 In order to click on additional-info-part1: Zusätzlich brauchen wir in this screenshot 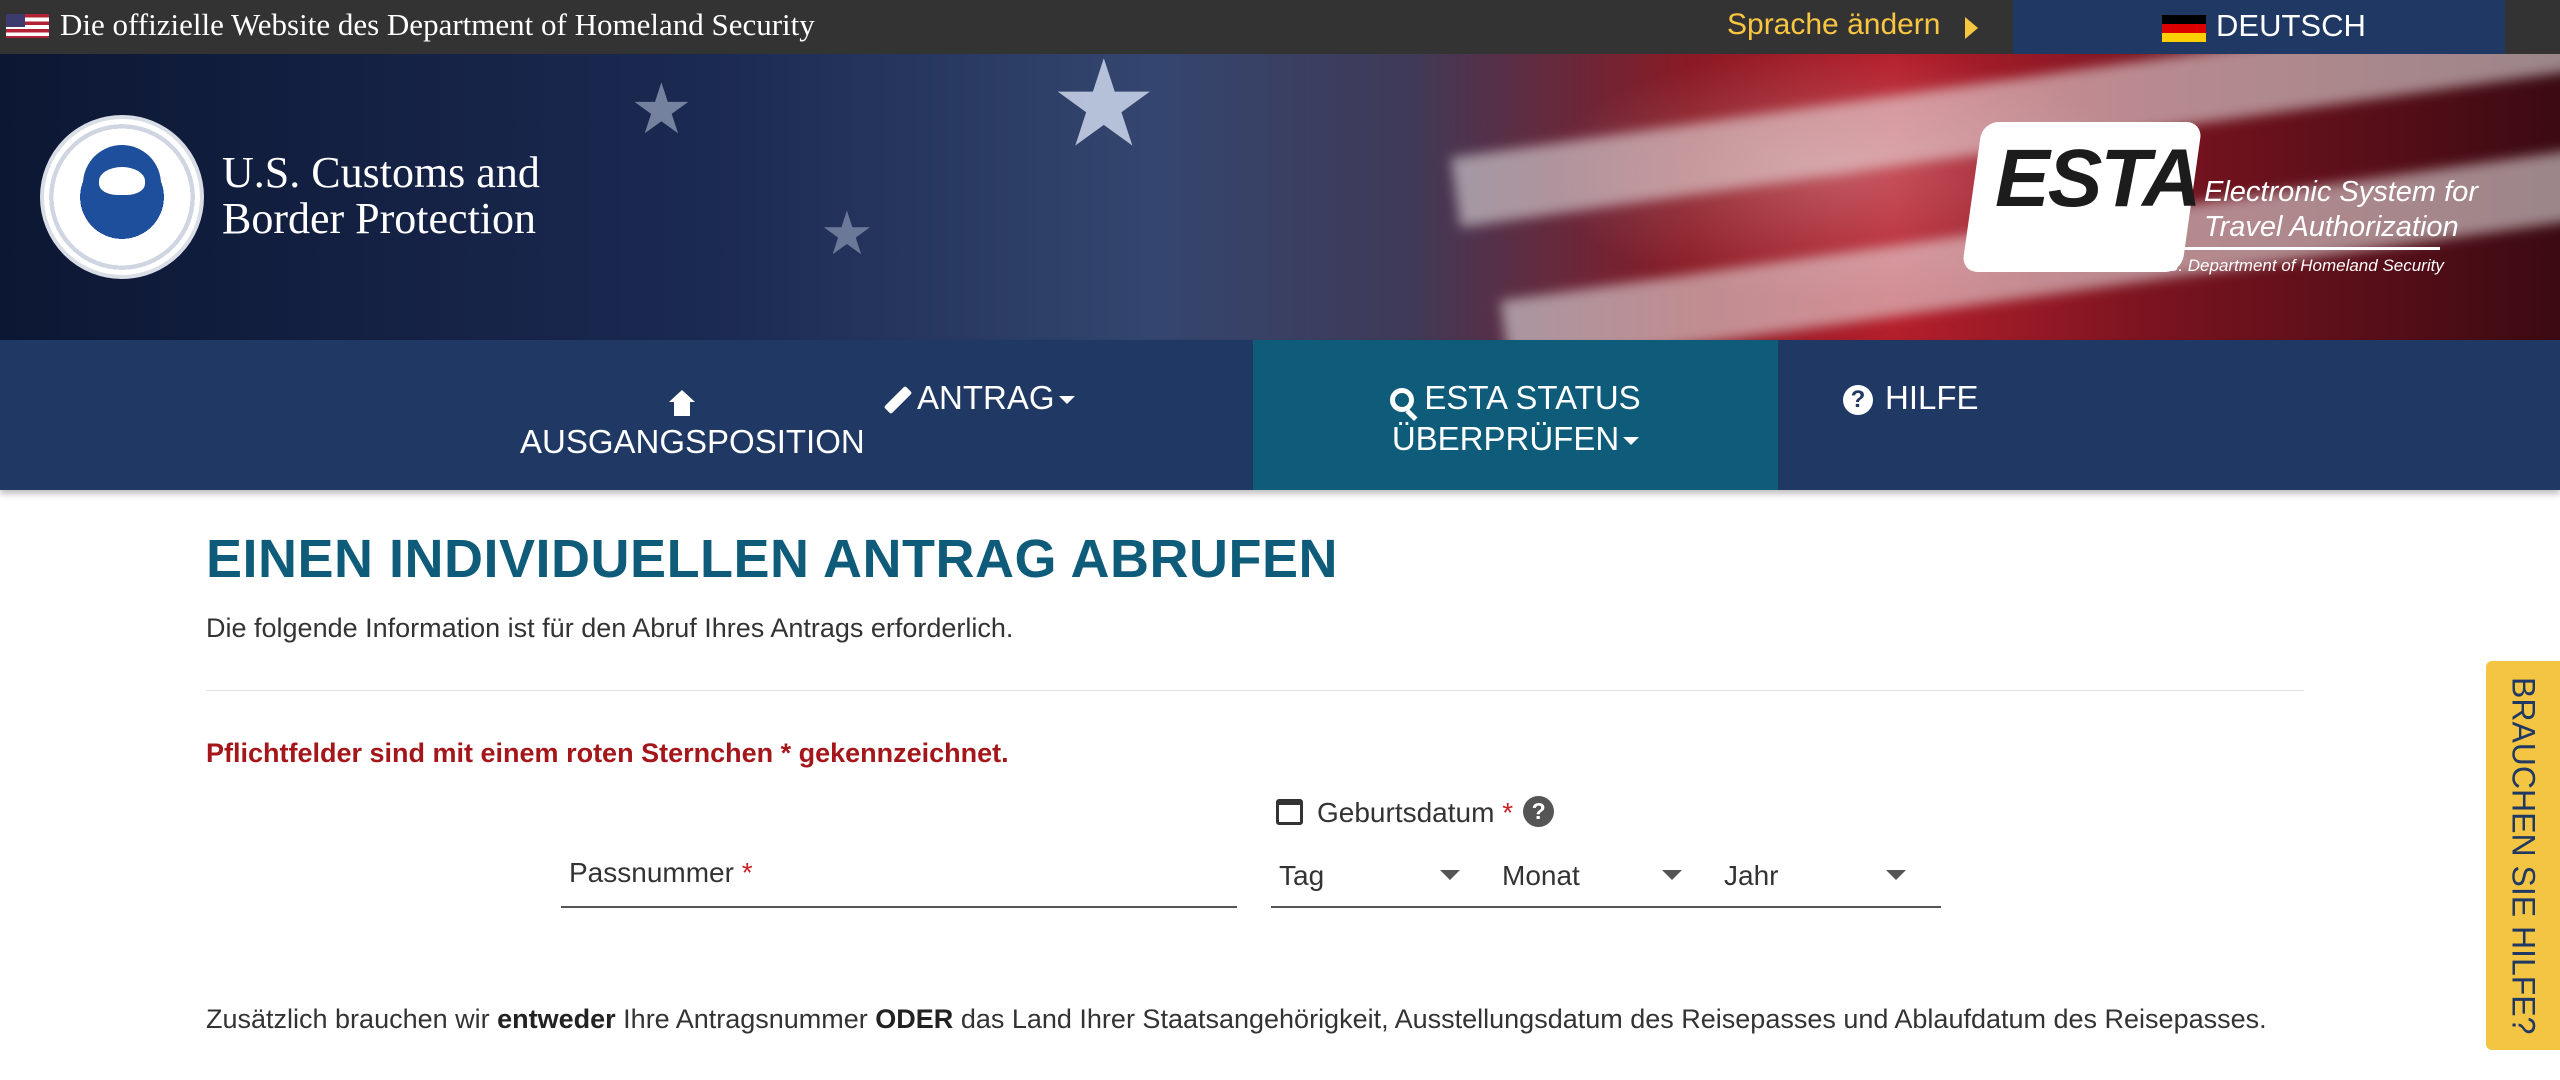, I will do `click(352, 1019)`.